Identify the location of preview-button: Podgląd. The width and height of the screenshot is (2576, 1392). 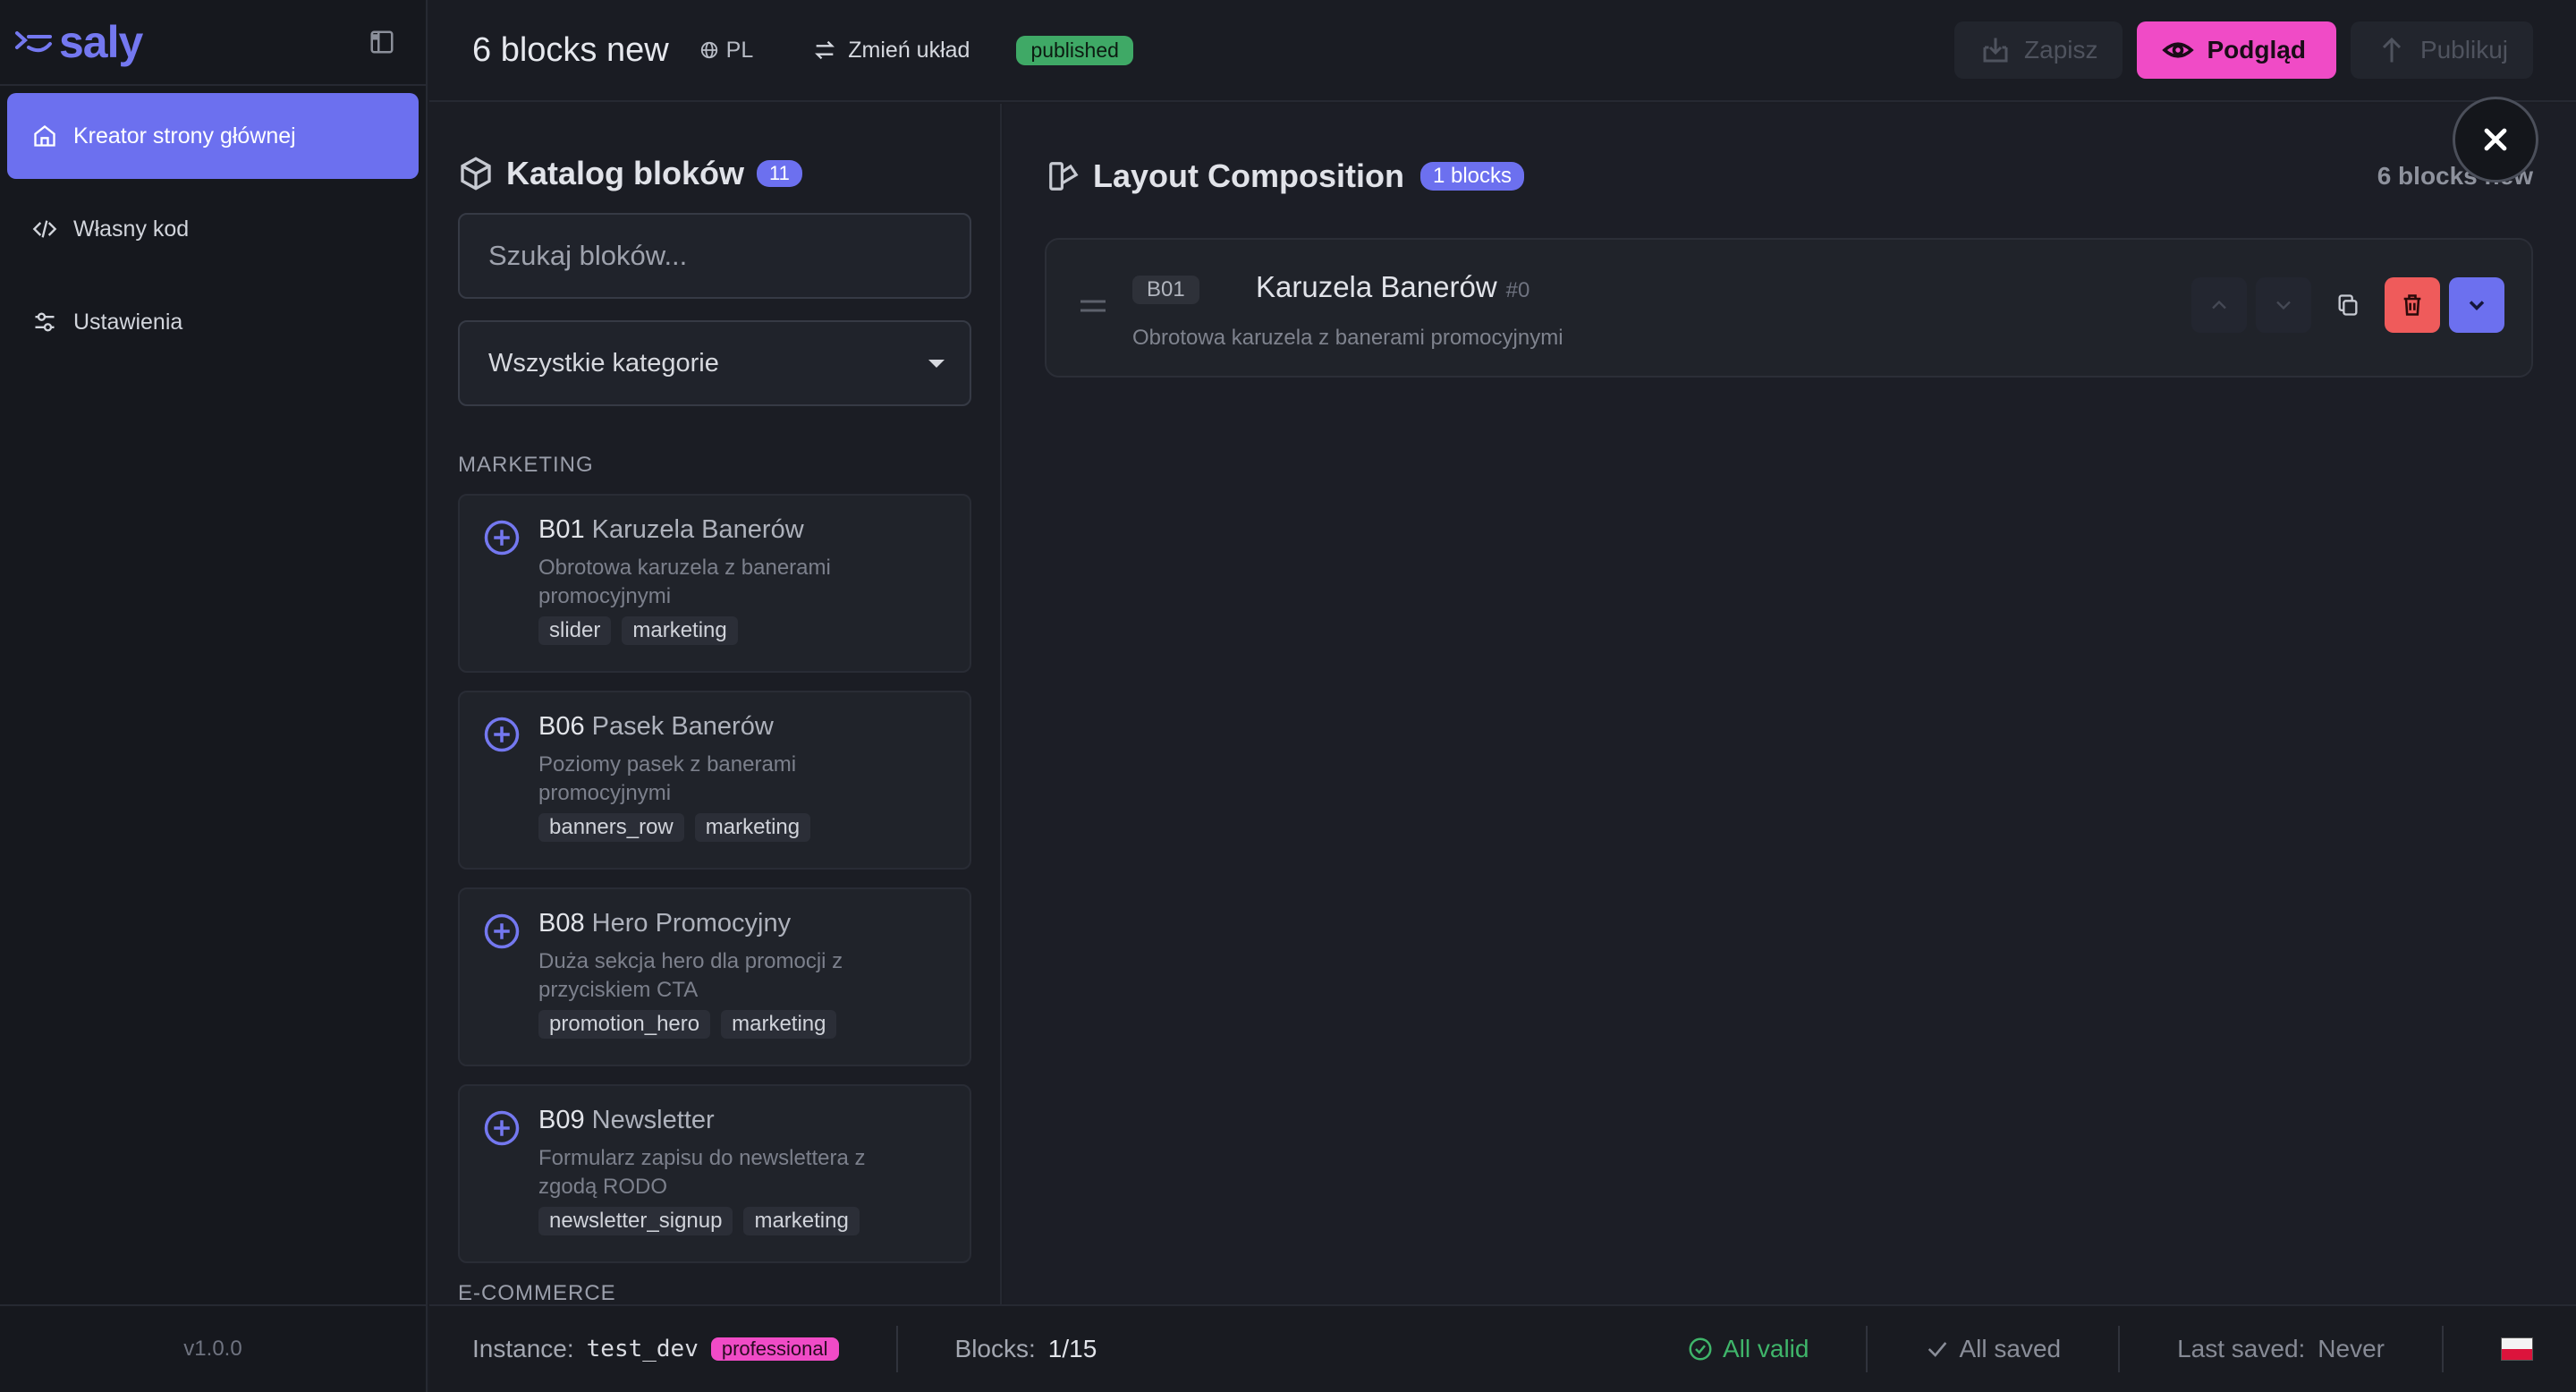
(2236, 50).